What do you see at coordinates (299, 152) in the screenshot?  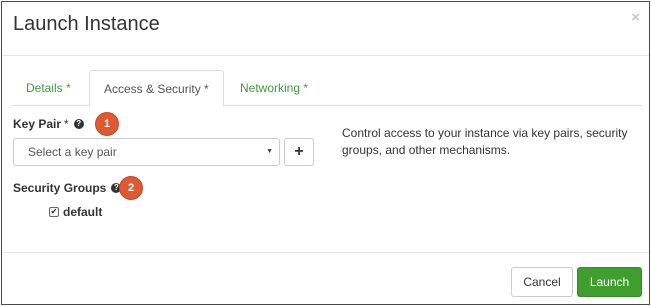 I see `add-key-pair-button: +` at bounding box center [299, 152].